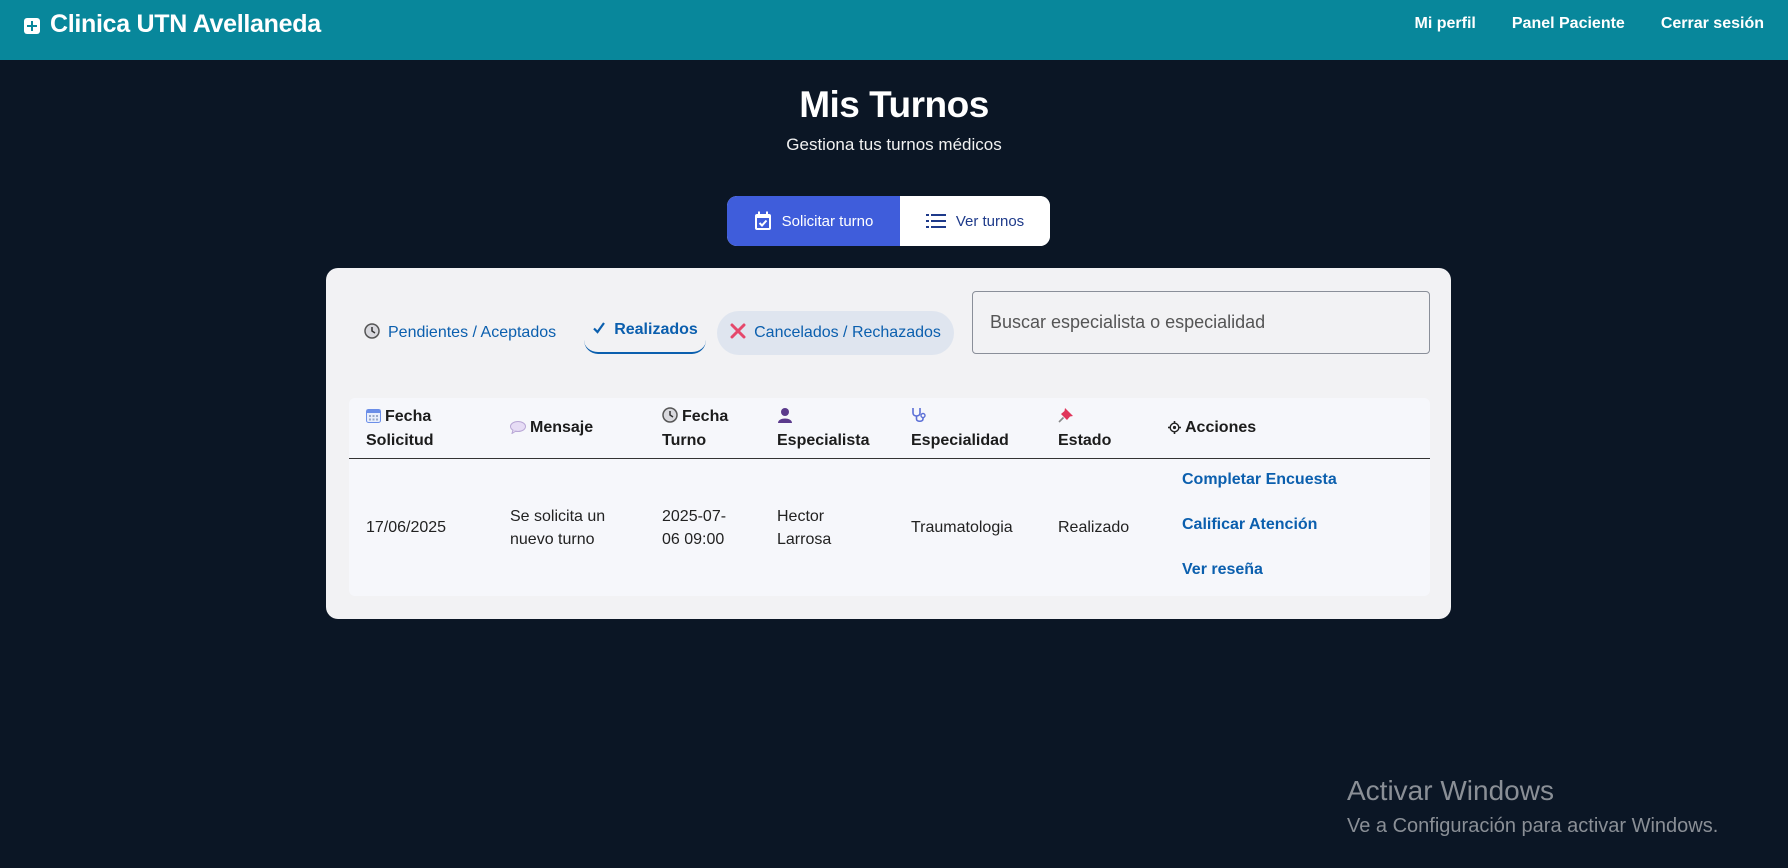  Describe the element at coordinates (1712, 24) in the screenshot. I see `nav-link-cerrar-sesion: Cerrar sesión` at that location.